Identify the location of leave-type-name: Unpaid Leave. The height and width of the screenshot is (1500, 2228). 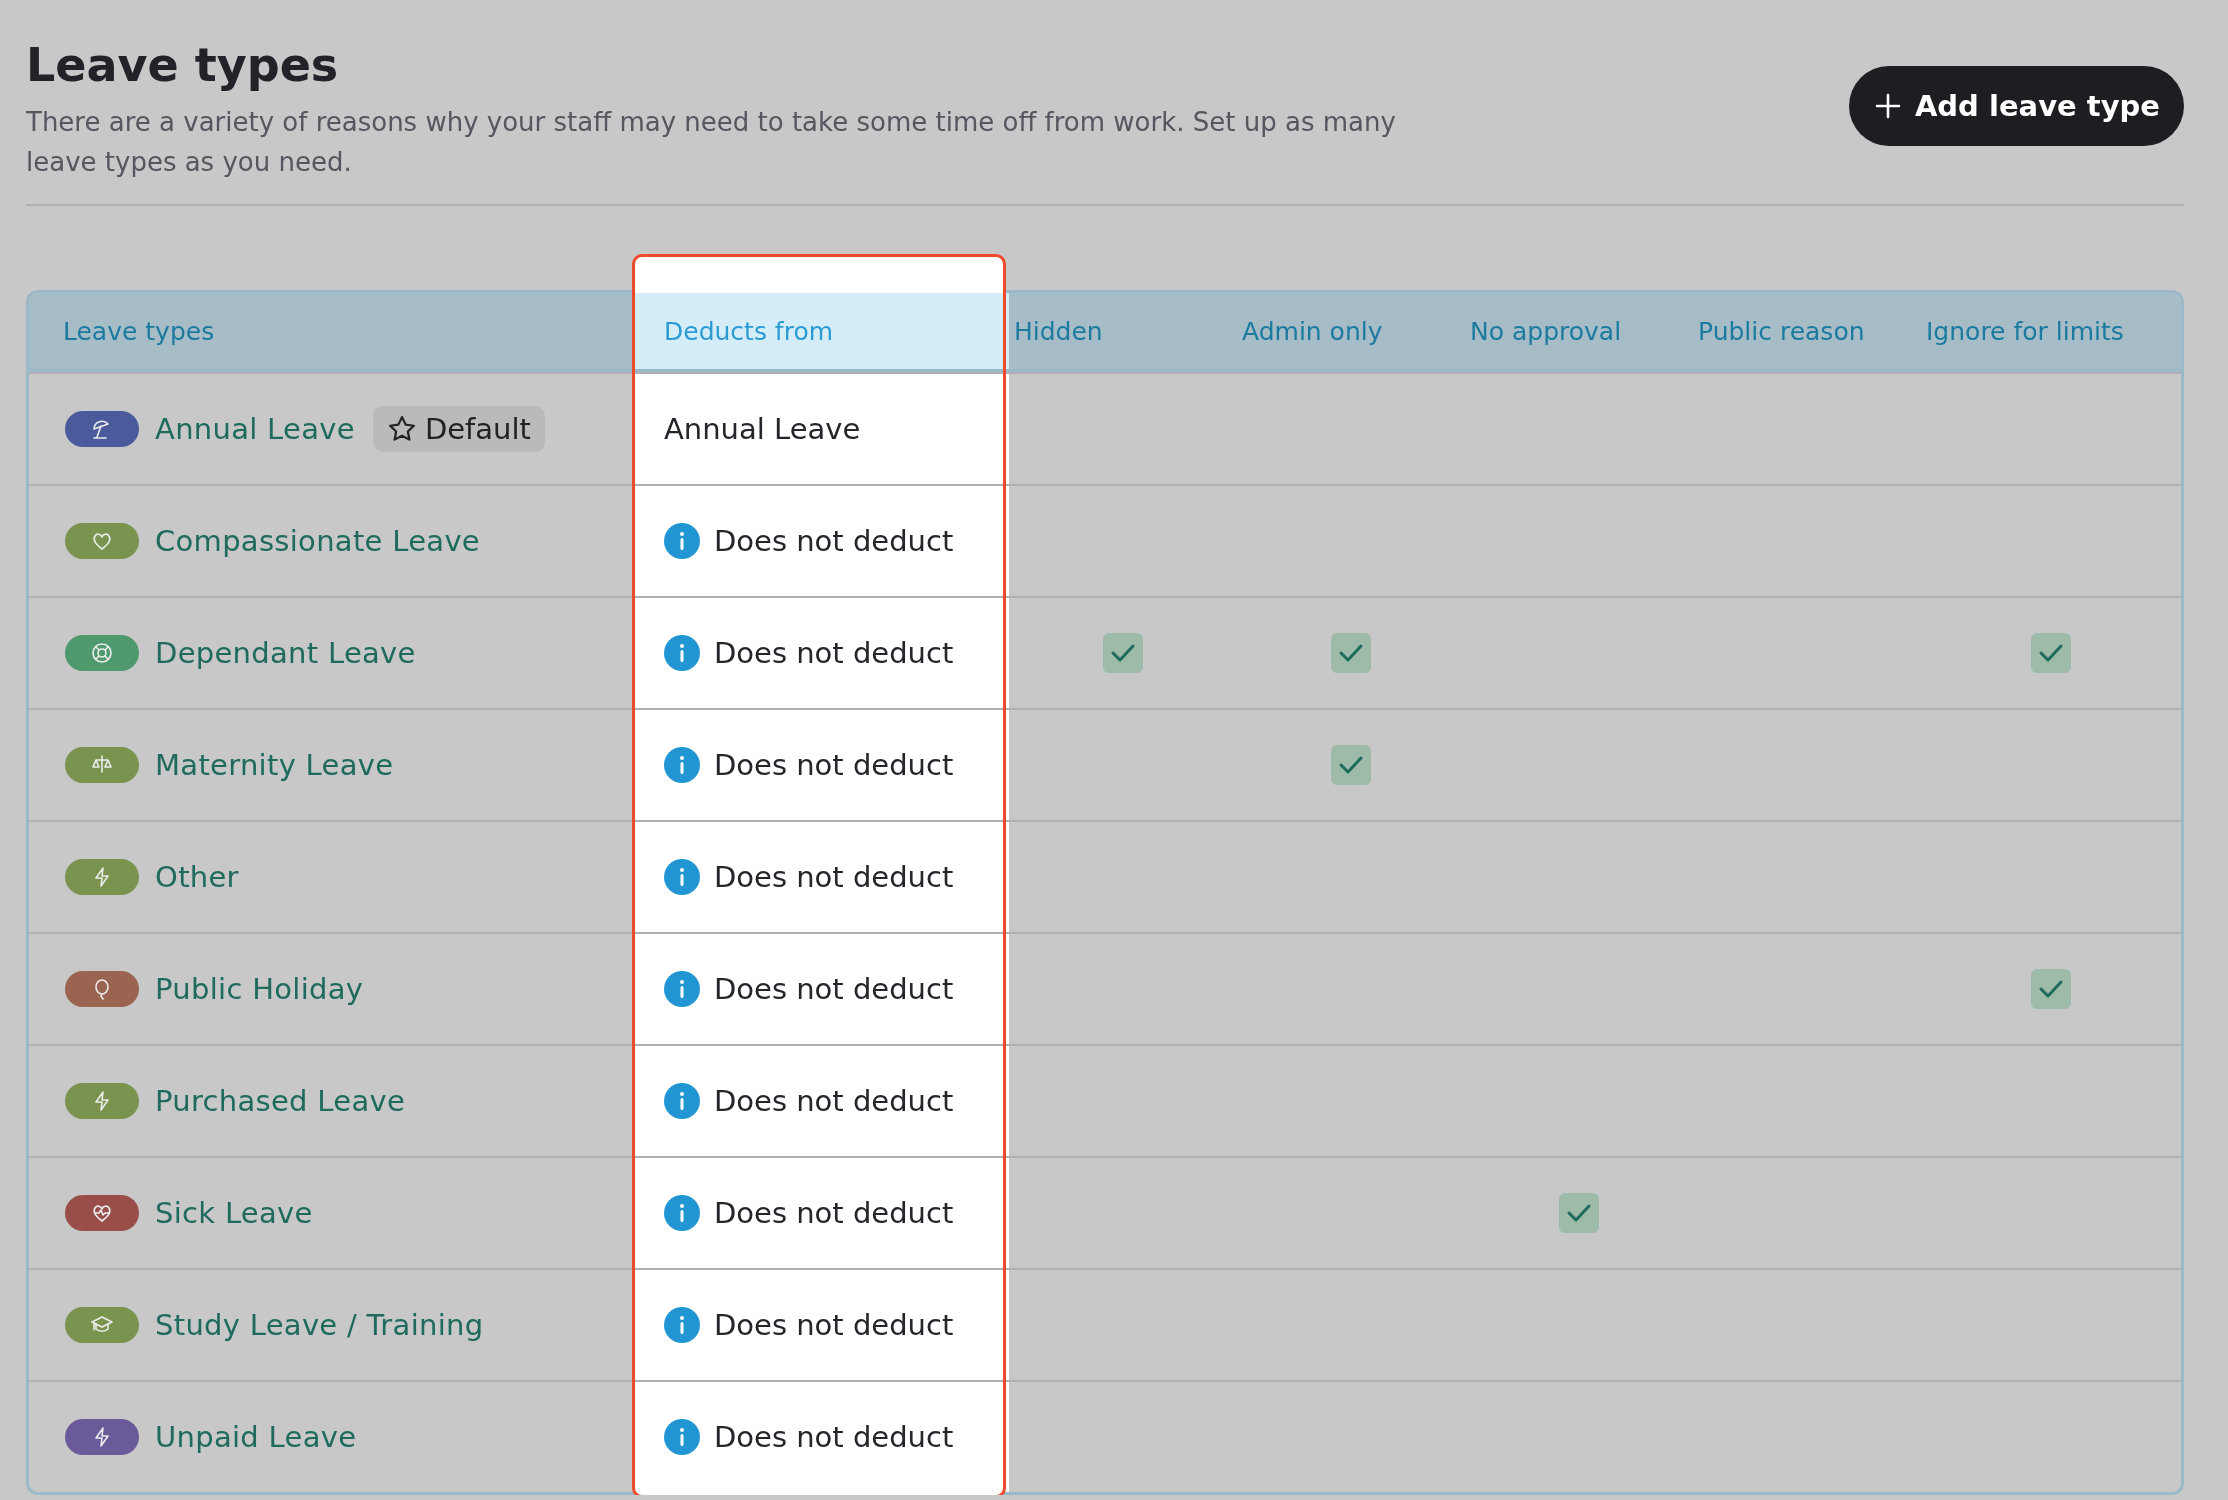
(256, 1437).